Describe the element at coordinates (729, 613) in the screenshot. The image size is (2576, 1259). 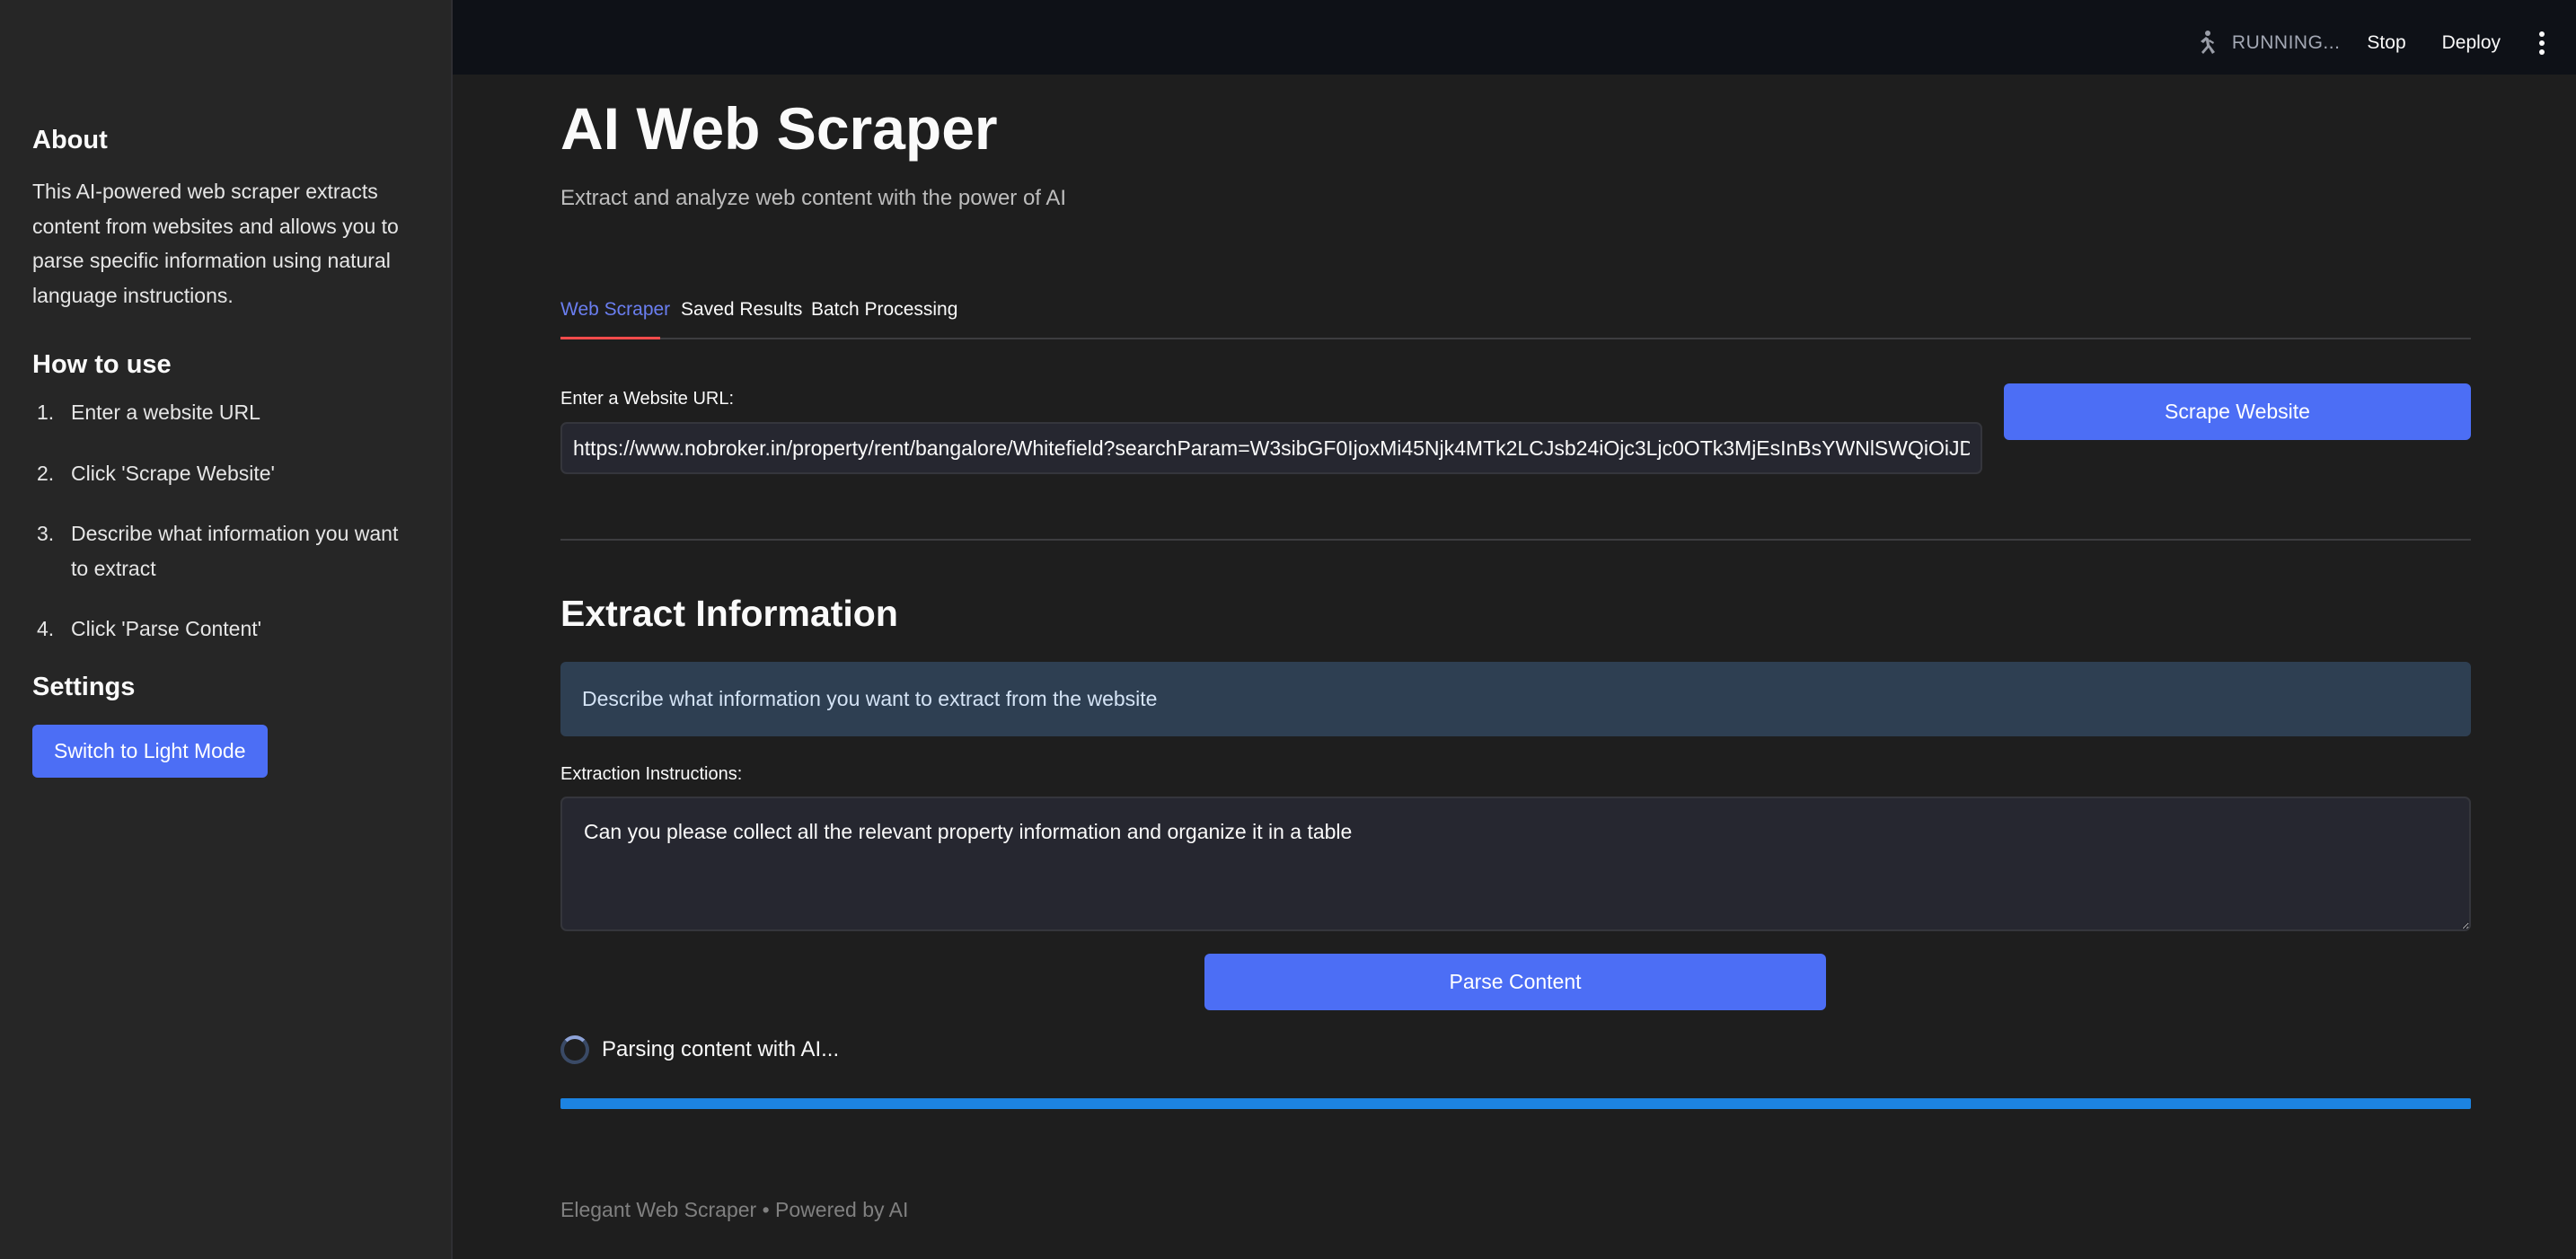
I see `extract-heading: Extract Information` at that location.